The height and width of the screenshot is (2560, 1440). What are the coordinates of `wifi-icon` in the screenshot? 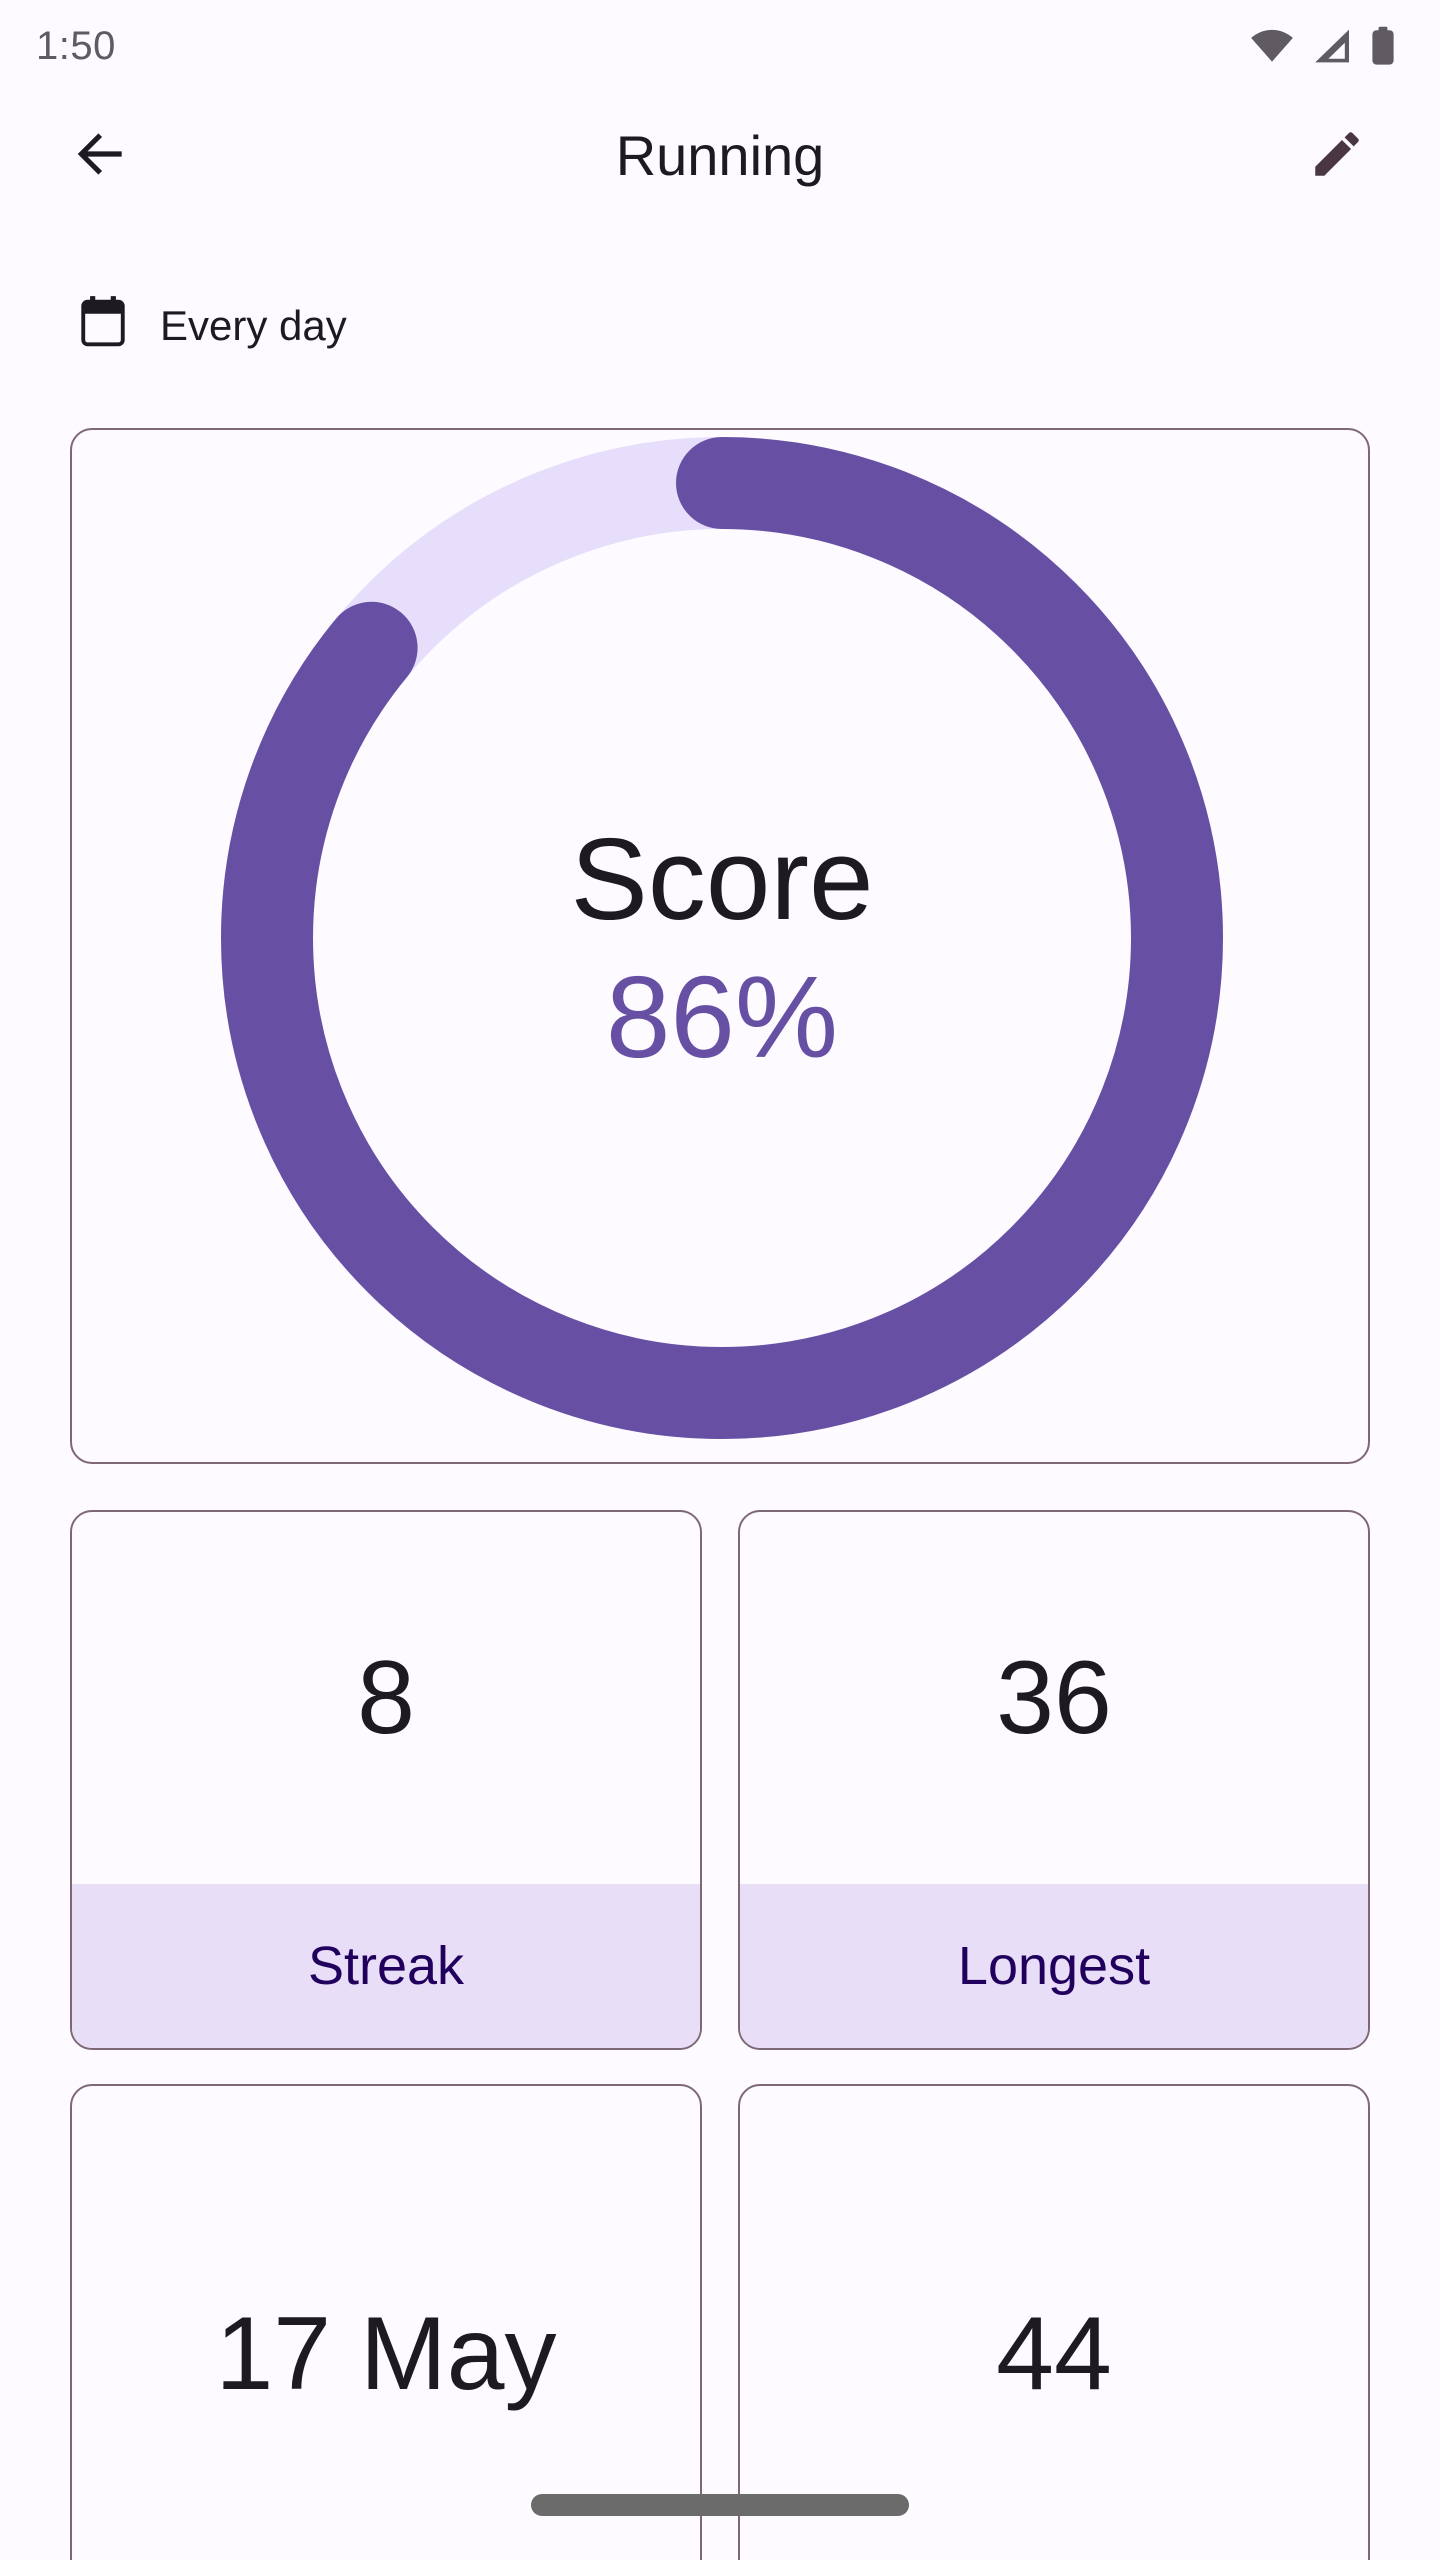 It's located at (1272, 46).